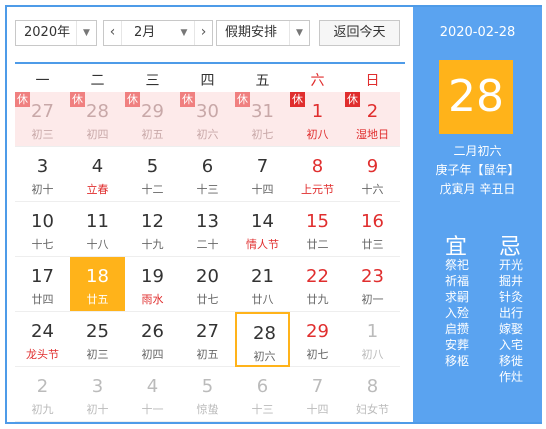  I want to click on day-cell: 11 十八, so click(97, 229).